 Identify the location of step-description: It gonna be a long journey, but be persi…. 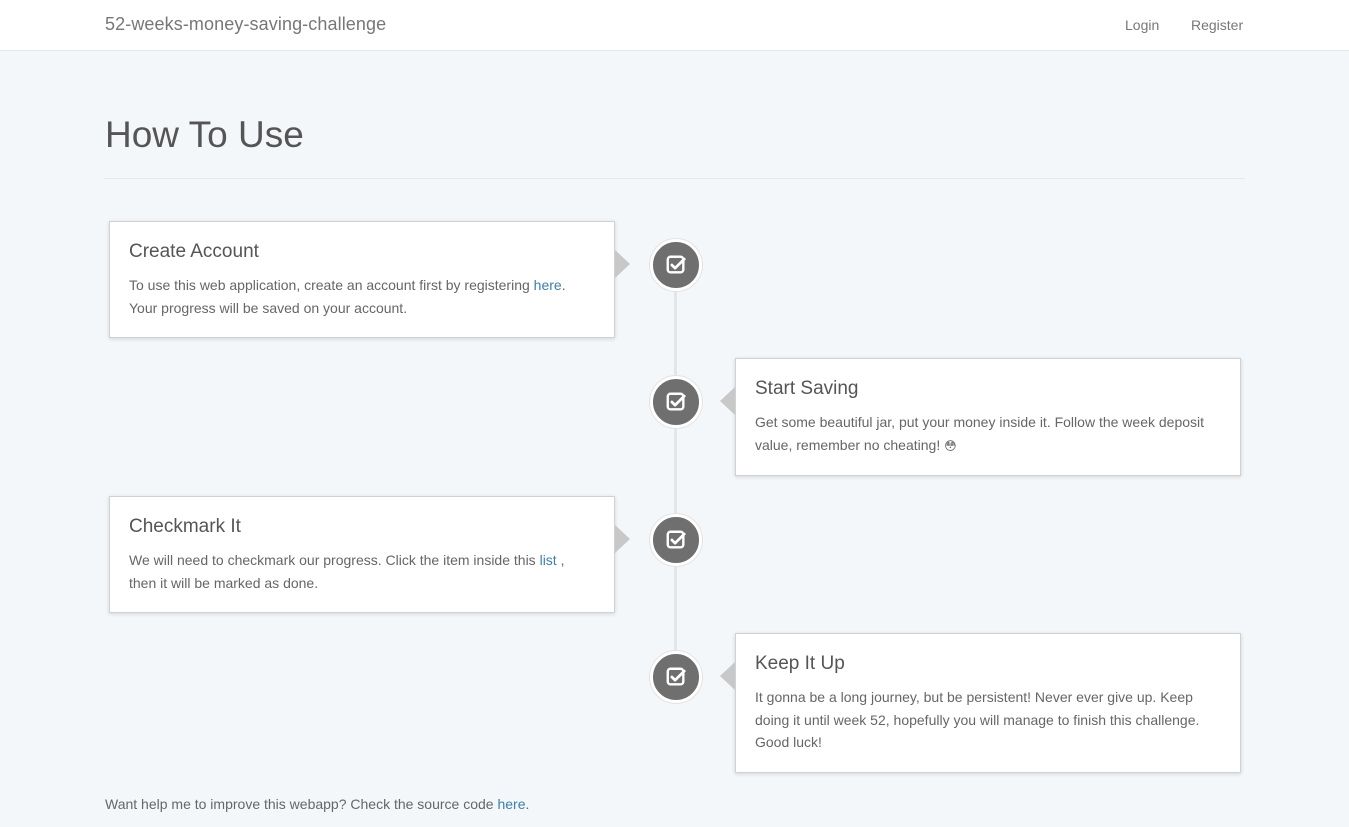
(977, 719).